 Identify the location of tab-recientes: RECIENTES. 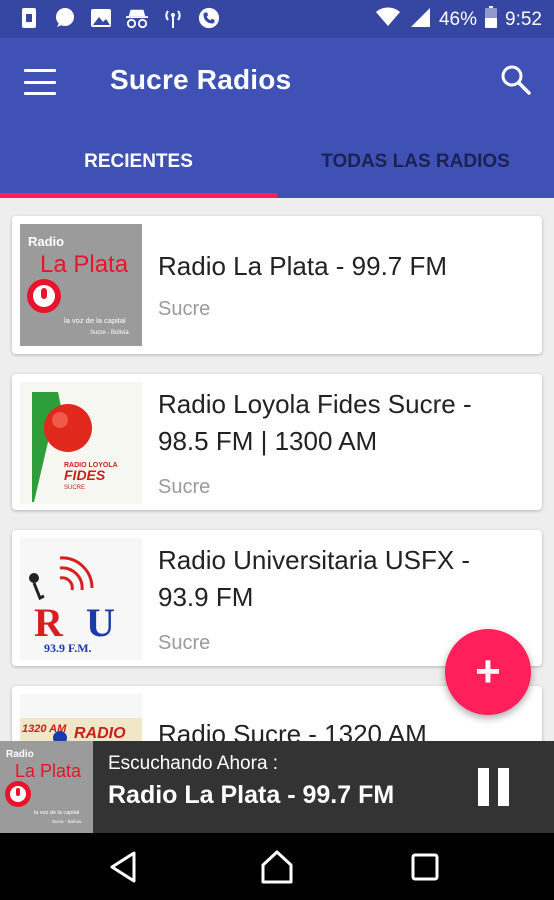
(138, 162).